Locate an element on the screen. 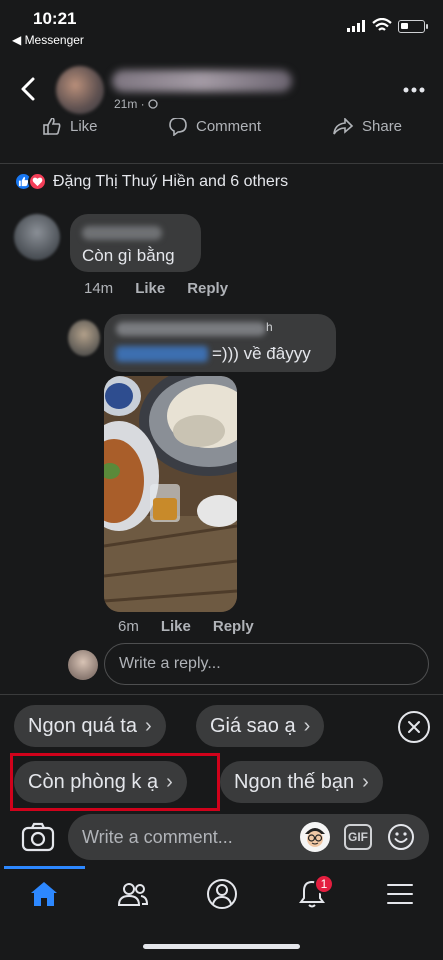 Image resolution: width=443 pixels, height=960 pixels. like-action-button: Like is located at coordinates (70, 127).